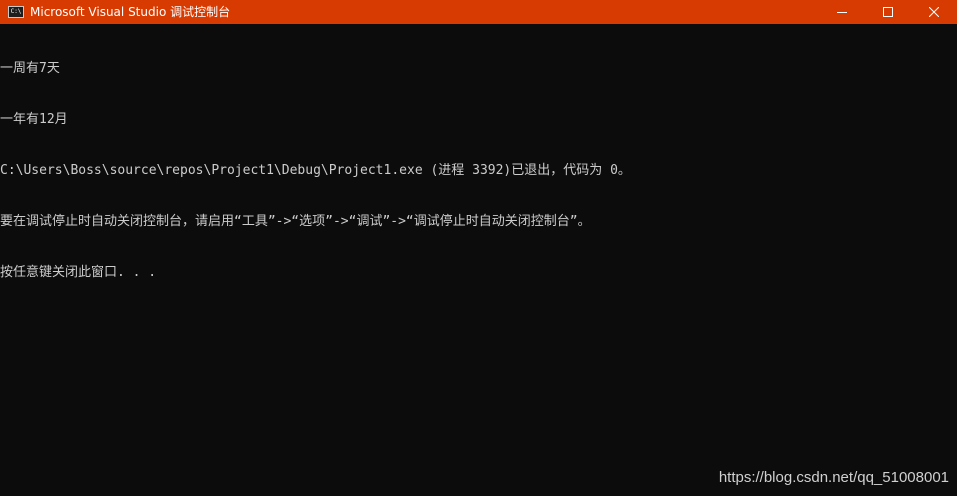 The image size is (957, 496). What do you see at coordinates (130, 12) in the screenshot?
I see `window-title: Microsoft Visual Studio 调试控制台` at bounding box center [130, 12].